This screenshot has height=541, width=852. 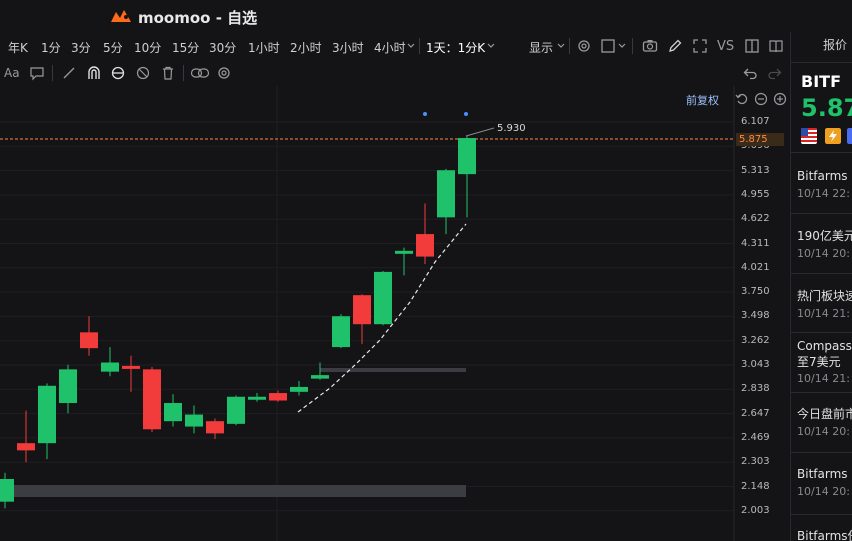 I want to click on news-title: Compass, so click(x=824, y=346).